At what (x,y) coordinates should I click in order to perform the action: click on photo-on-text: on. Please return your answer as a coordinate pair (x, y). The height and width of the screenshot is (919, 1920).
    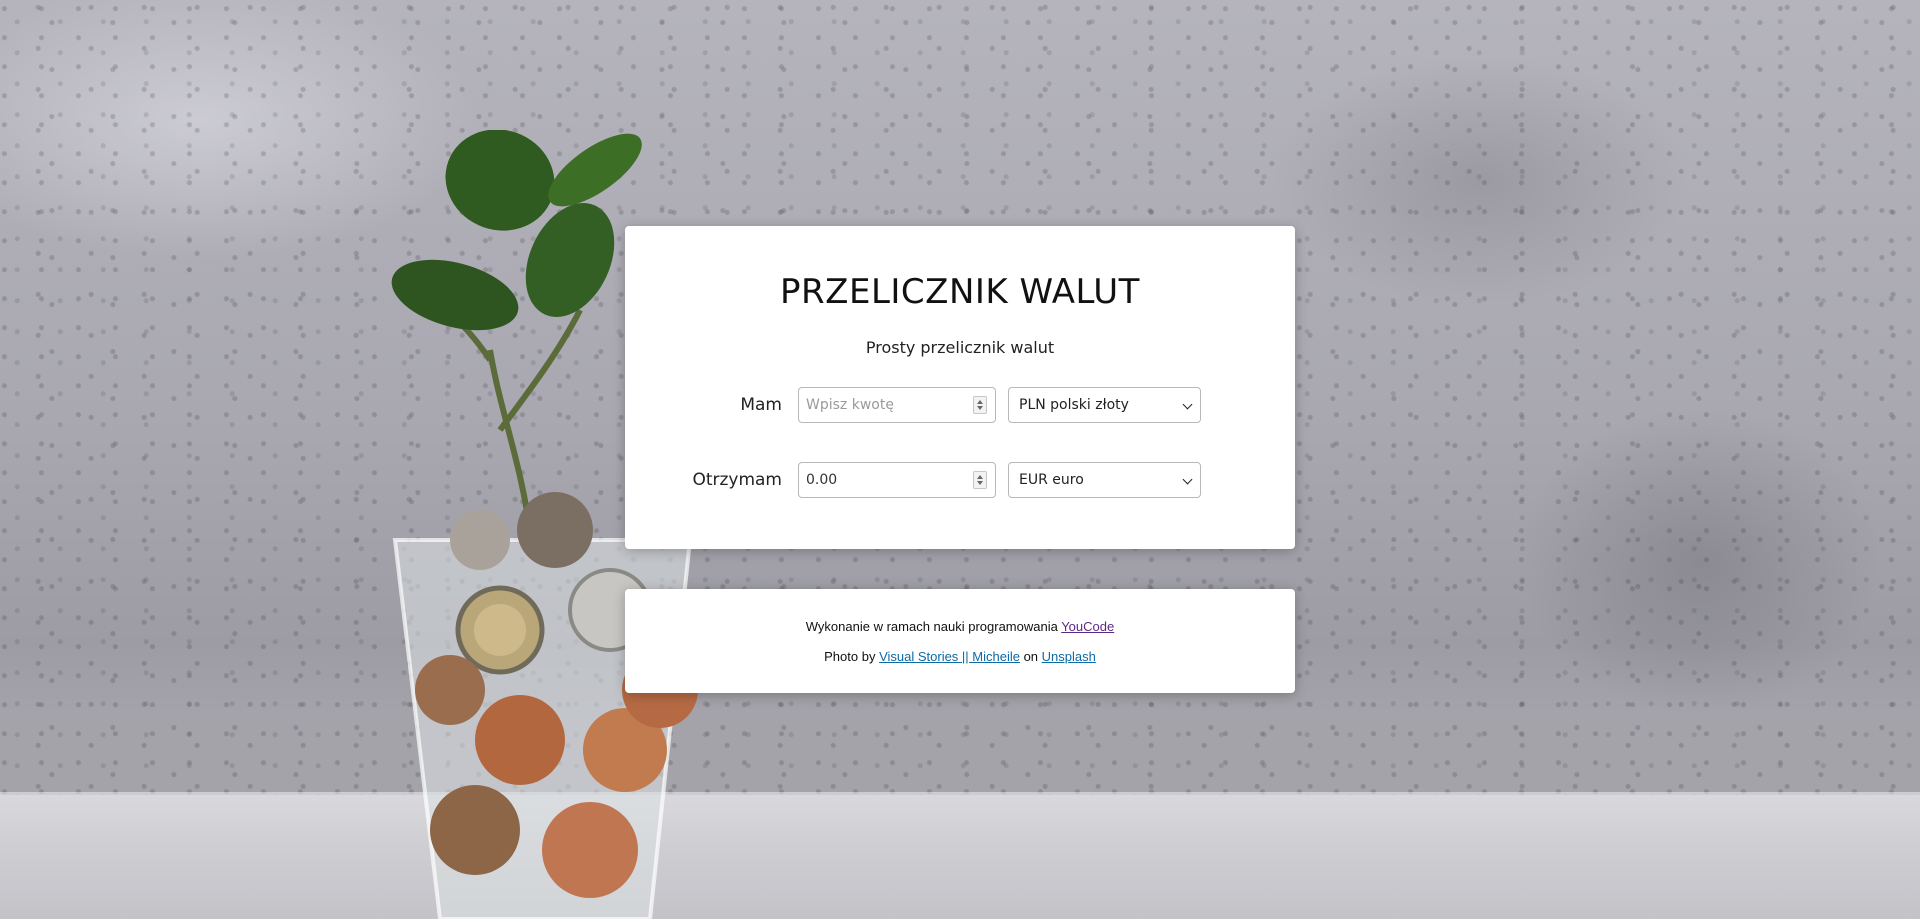
    Looking at the image, I should click on (1030, 656).